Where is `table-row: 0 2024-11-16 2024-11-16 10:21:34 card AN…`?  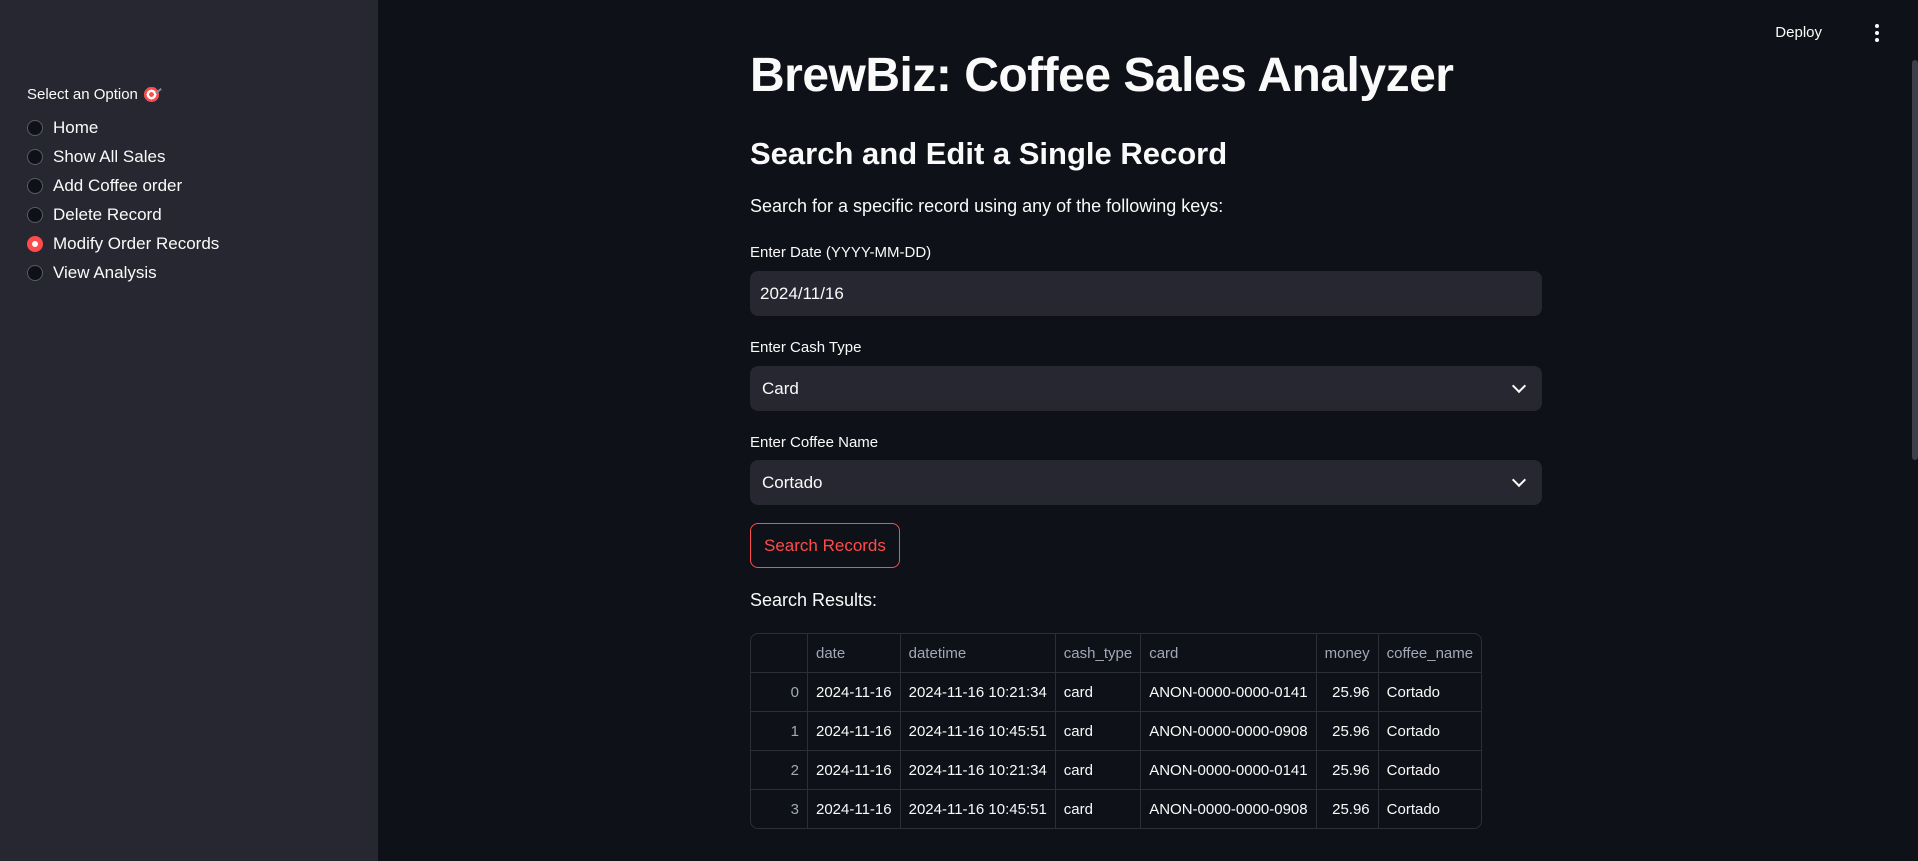 table-row: 0 2024-11-16 2024-11-16 10:21:34 card AN… is located at coordinates (1116, 692).